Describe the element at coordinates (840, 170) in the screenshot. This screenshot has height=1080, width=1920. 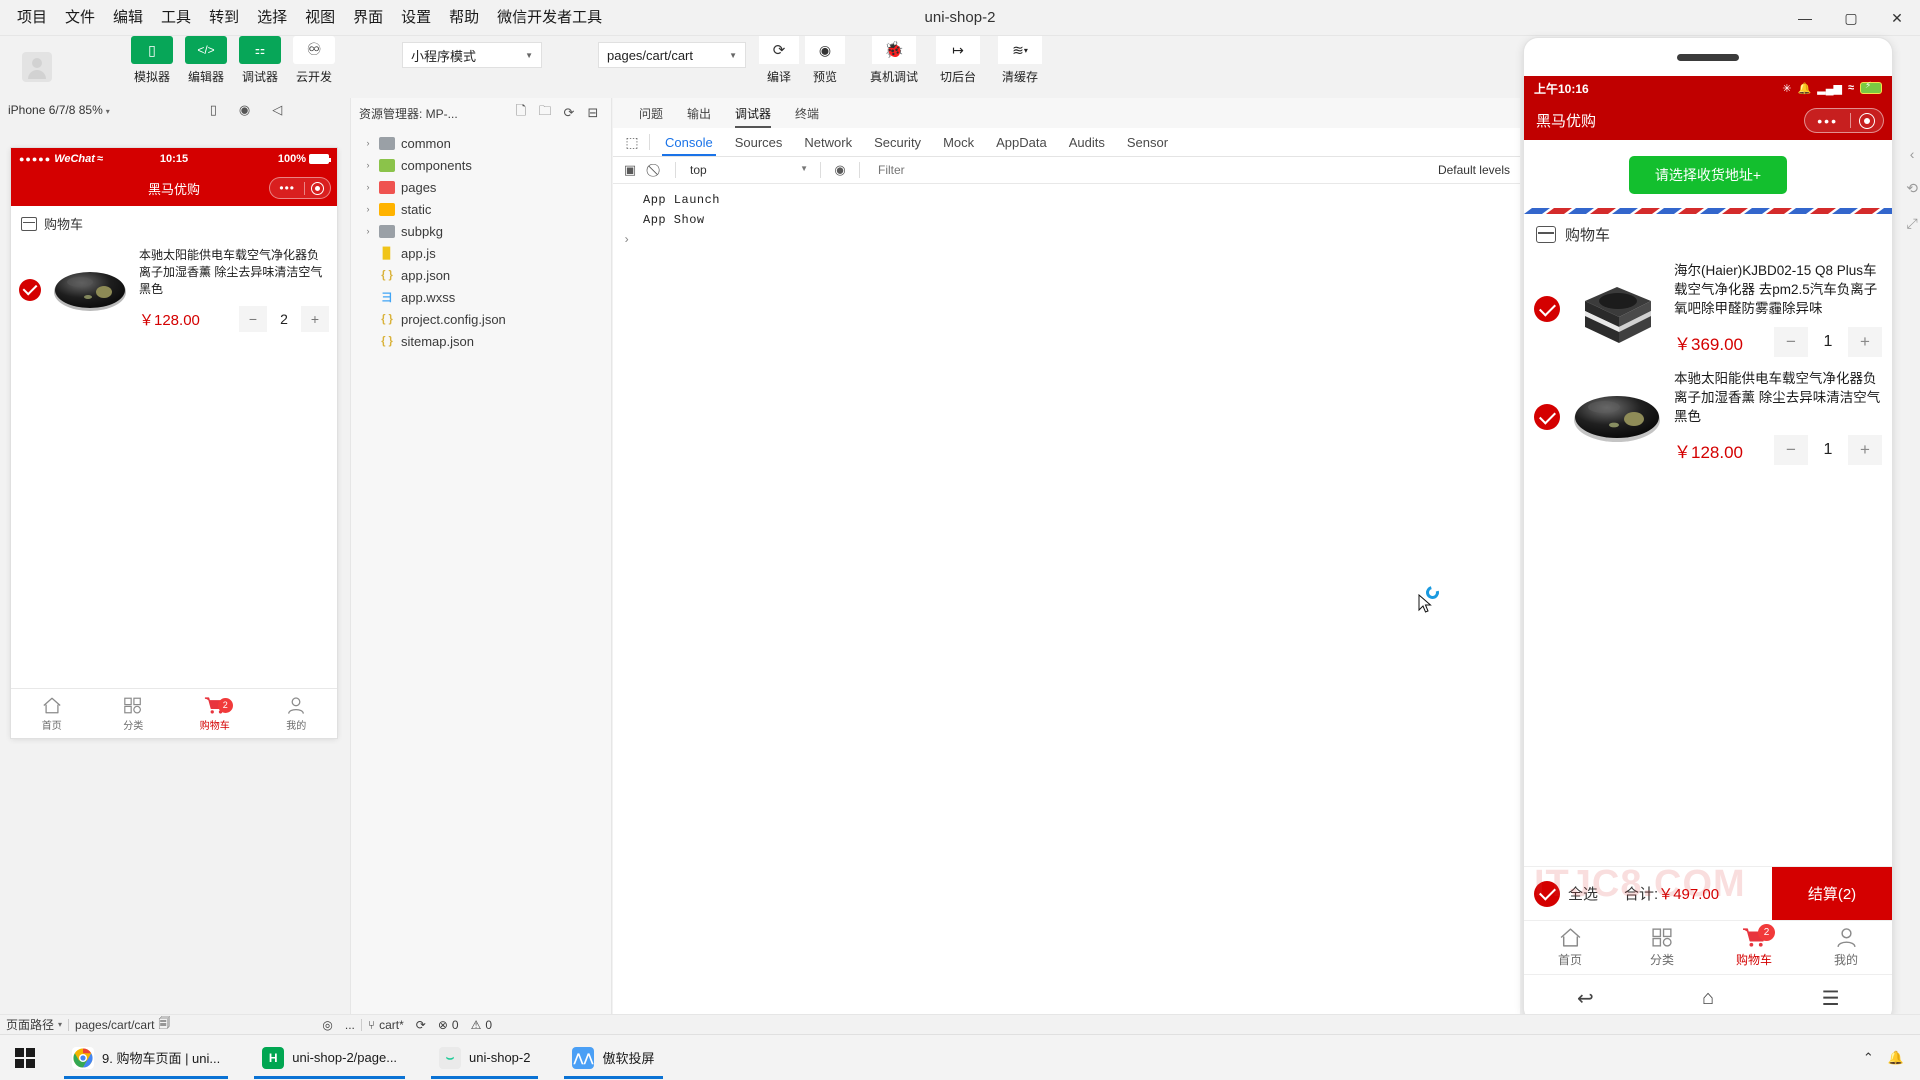
I see `eye-icon: ◉` at that location.